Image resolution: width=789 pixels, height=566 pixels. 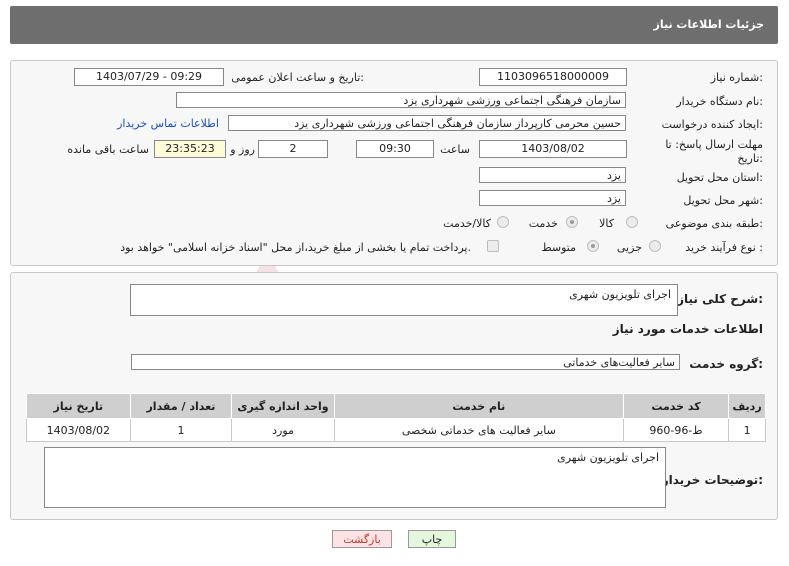 I want to click on cell-qty: 1, so click(x=181, y=430).